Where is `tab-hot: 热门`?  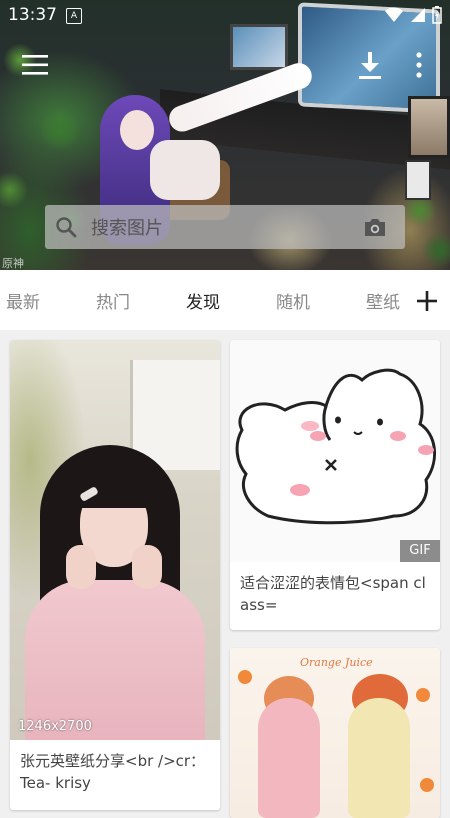
tab-hot: 热门 is located at coordinates (113, 300).